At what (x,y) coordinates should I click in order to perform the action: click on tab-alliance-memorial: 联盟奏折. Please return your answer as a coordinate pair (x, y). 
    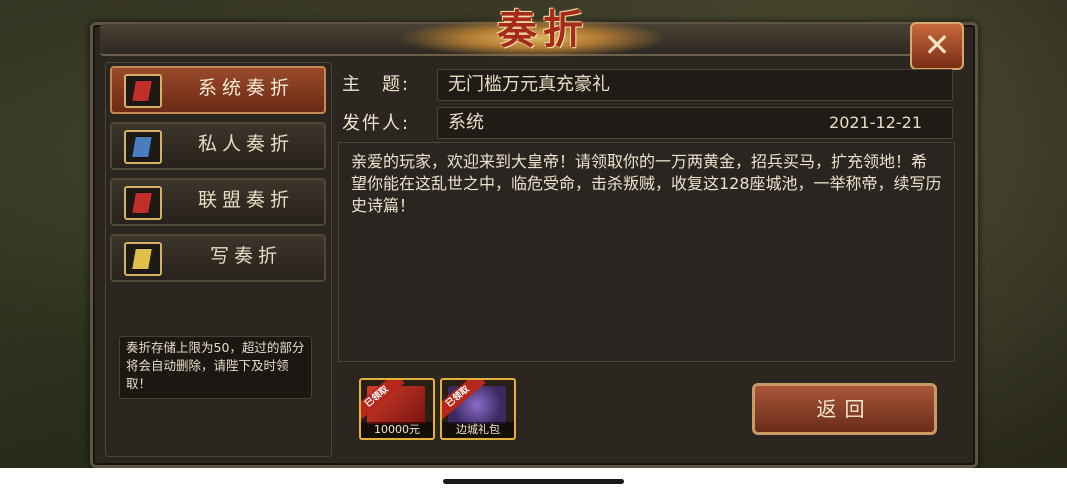
    Looking at the image, I should click on (218, 202).